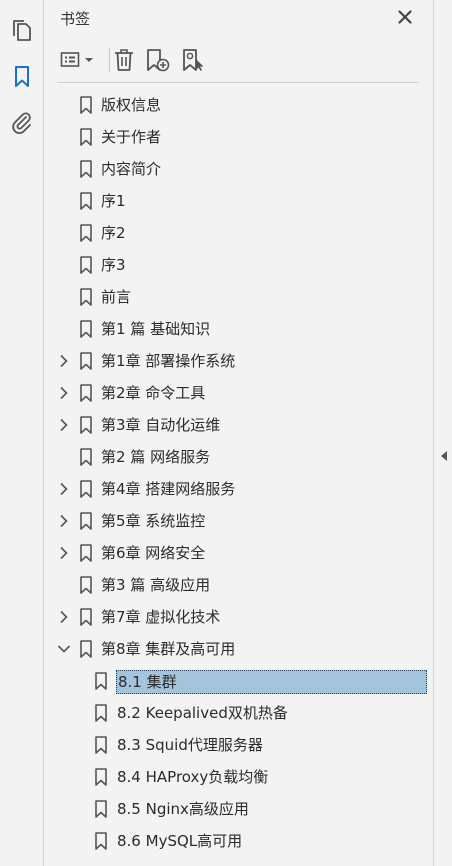 The height and width of the screenshot is (866, 452). What do you see at coordinates (444, 454) in the screenshot?
I see `collapse-arrow-icon` at bounding box center [444, 454].